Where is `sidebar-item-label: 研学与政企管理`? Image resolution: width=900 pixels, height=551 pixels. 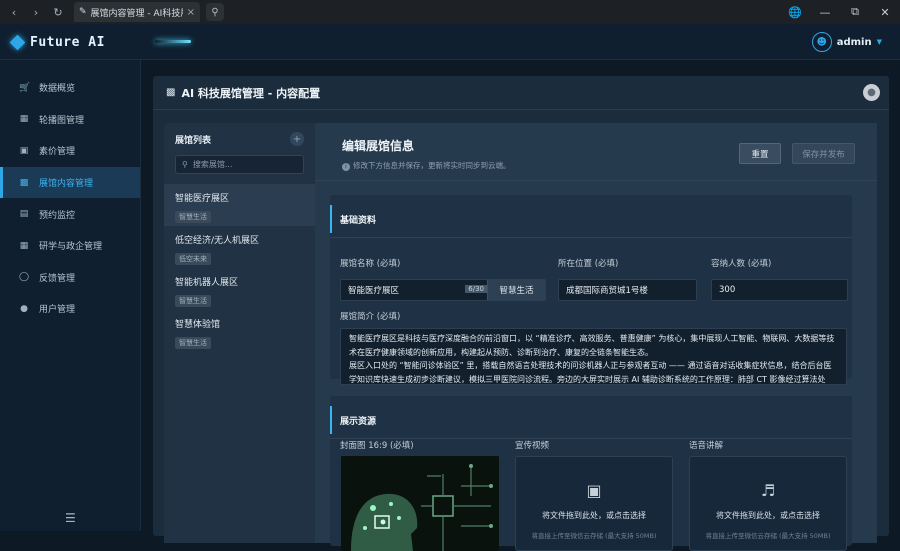
sidebar-item-label: 研学与政企管理 is located at coordinates (71, 247).